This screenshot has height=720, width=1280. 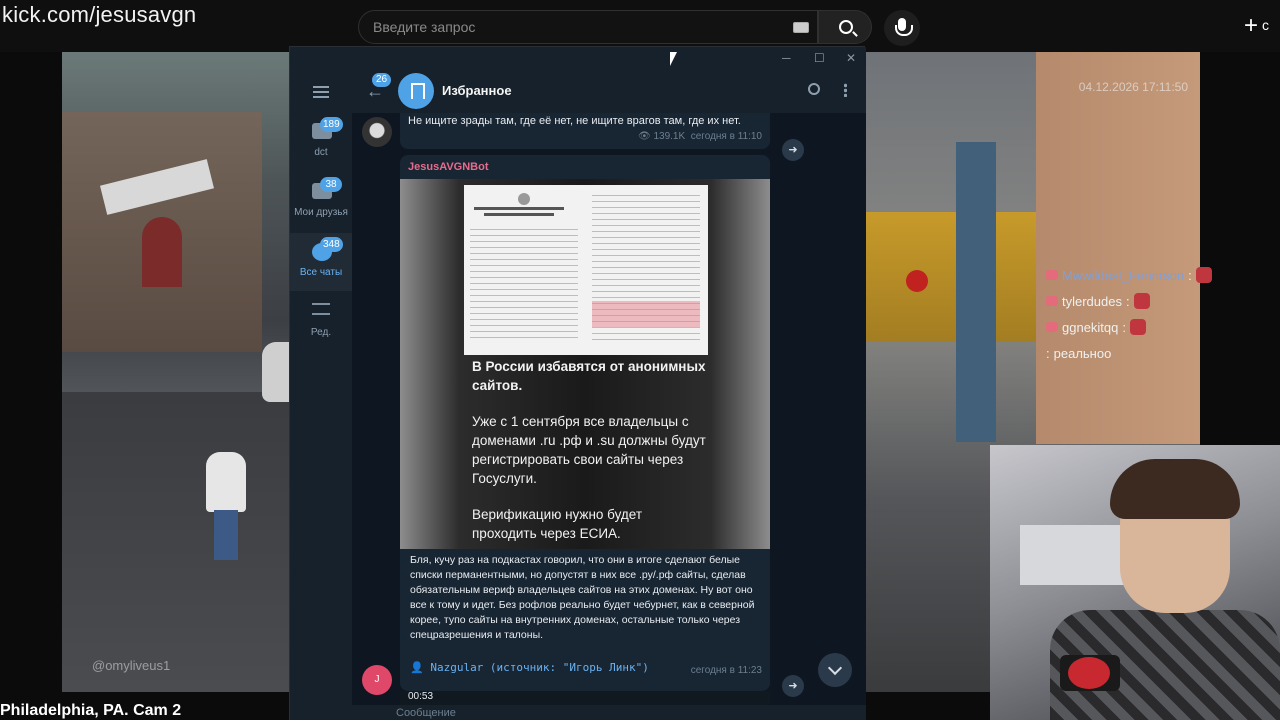 What do you see at coordinates (377, 680) in the screenshot?
I see `sender-avatar: J` at bounding box center [377, 680].